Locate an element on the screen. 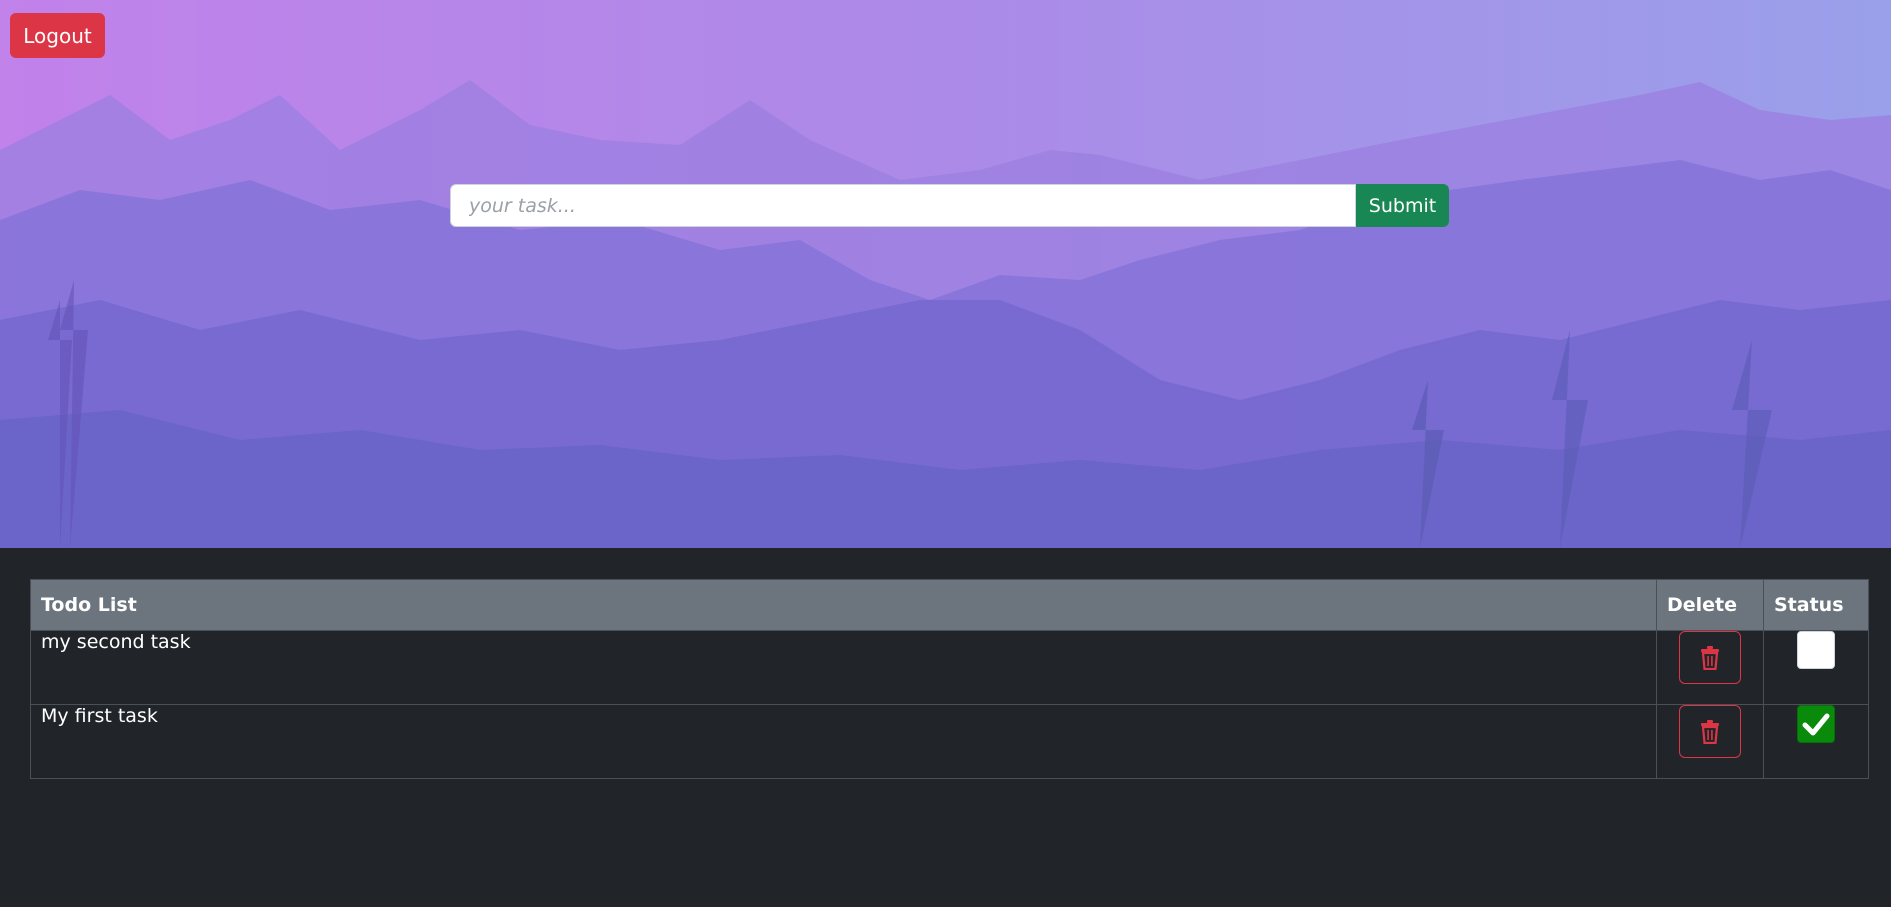 This screenshot has height=907, width=1891. submit-button: Submit is located at coordinates (1402, 205).